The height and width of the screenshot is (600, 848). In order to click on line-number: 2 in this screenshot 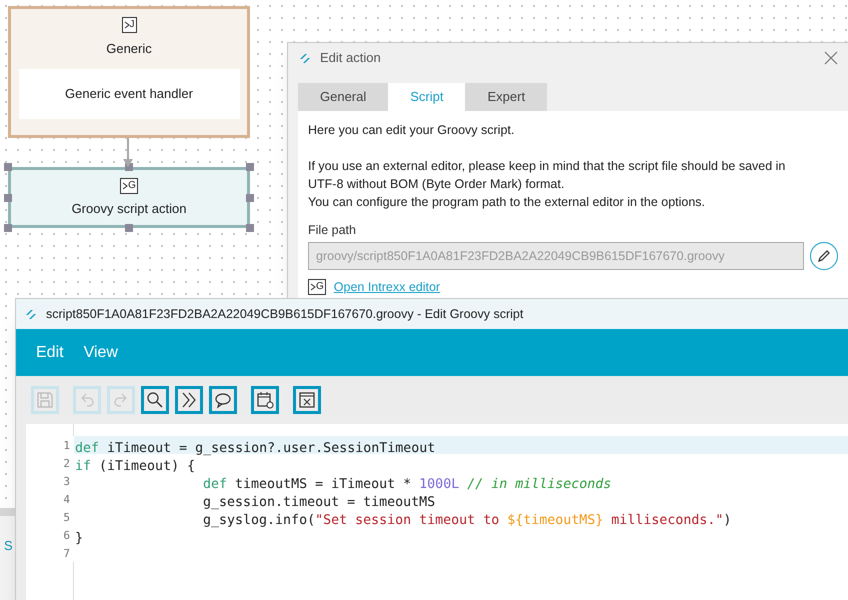, I will do `click(66, 464)`.